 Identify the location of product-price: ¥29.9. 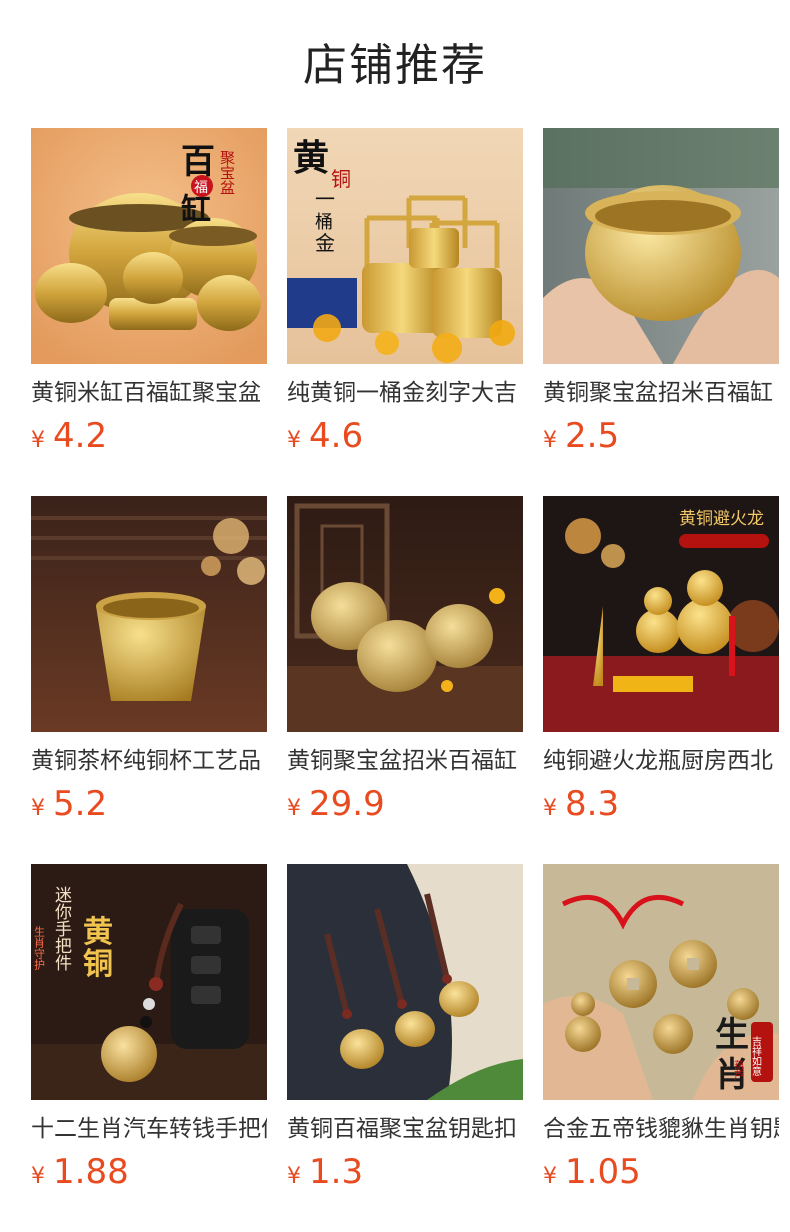
(336, 804).